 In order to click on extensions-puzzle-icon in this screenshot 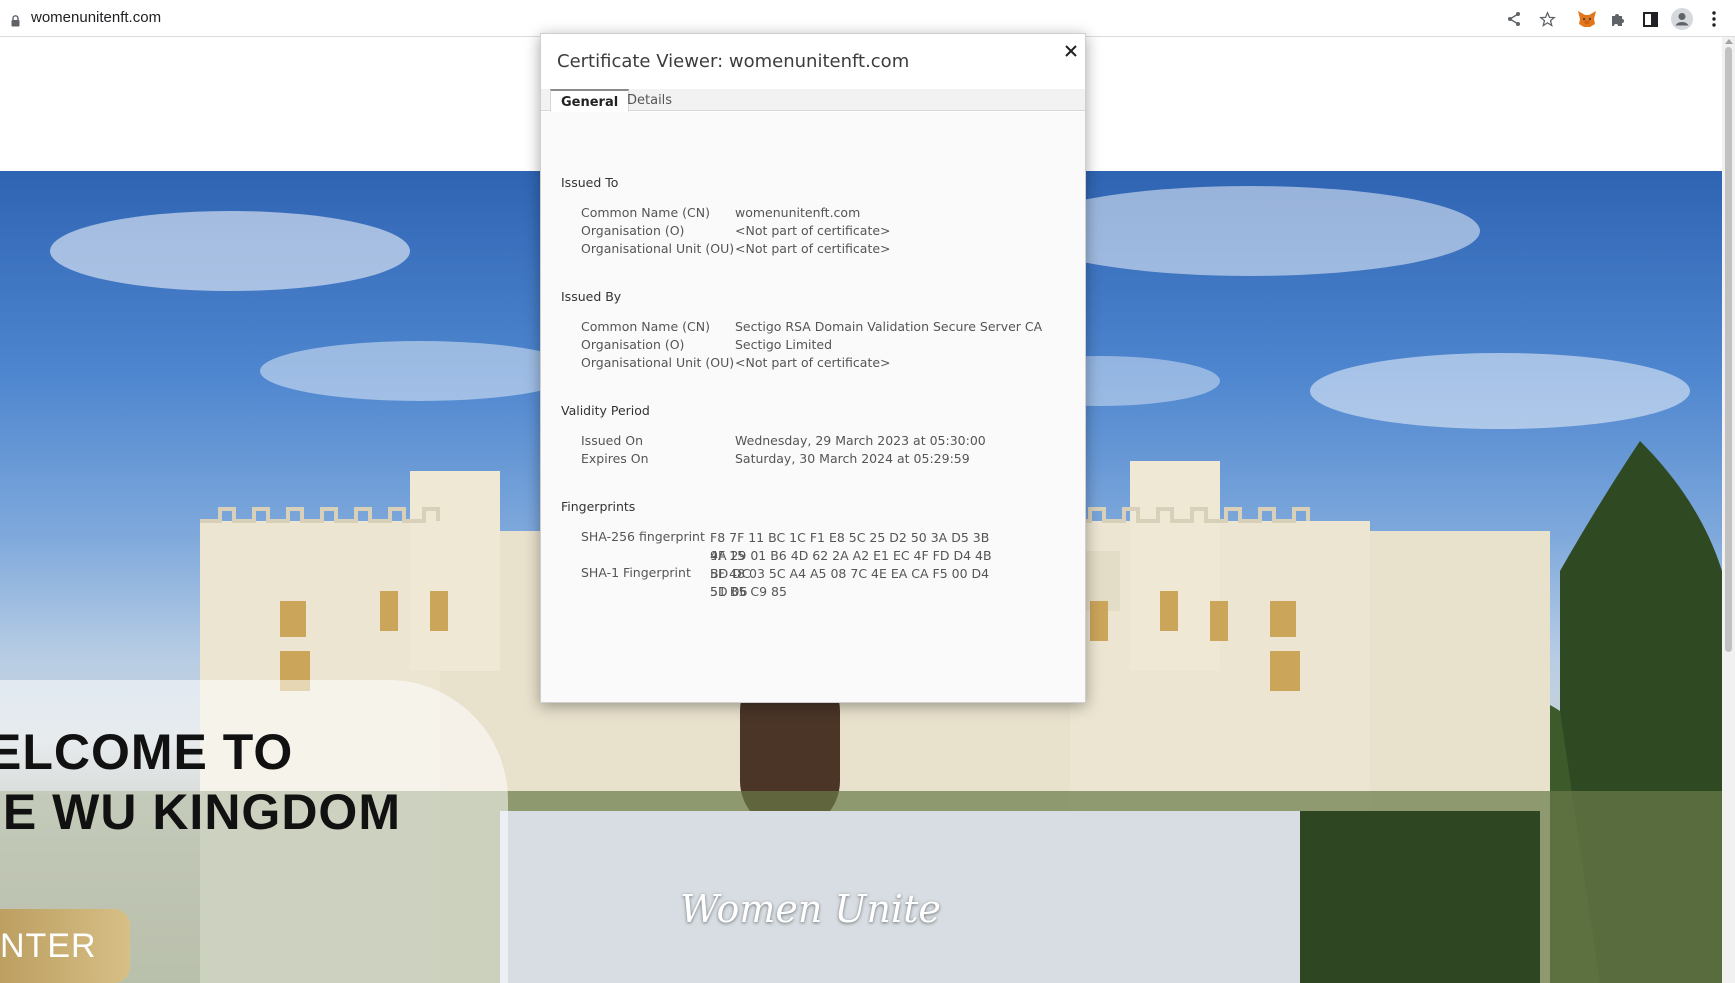, I will do `click(1618, 19)`.